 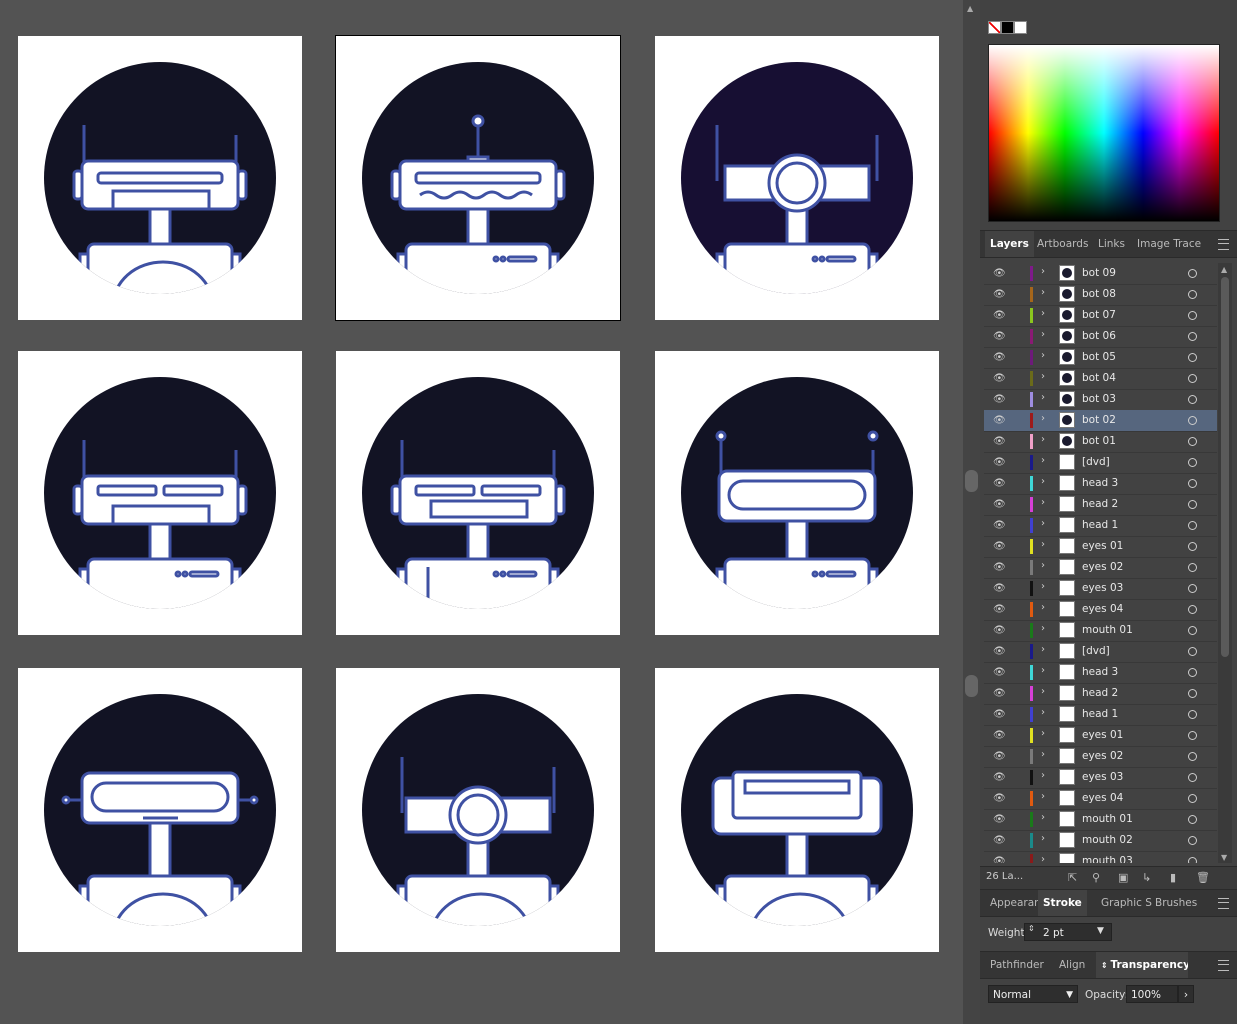 What do you see at coordinates (1152, 994) in the screenshot?
I see `opacity-field: 100%` at bounding box center [1152, 994].